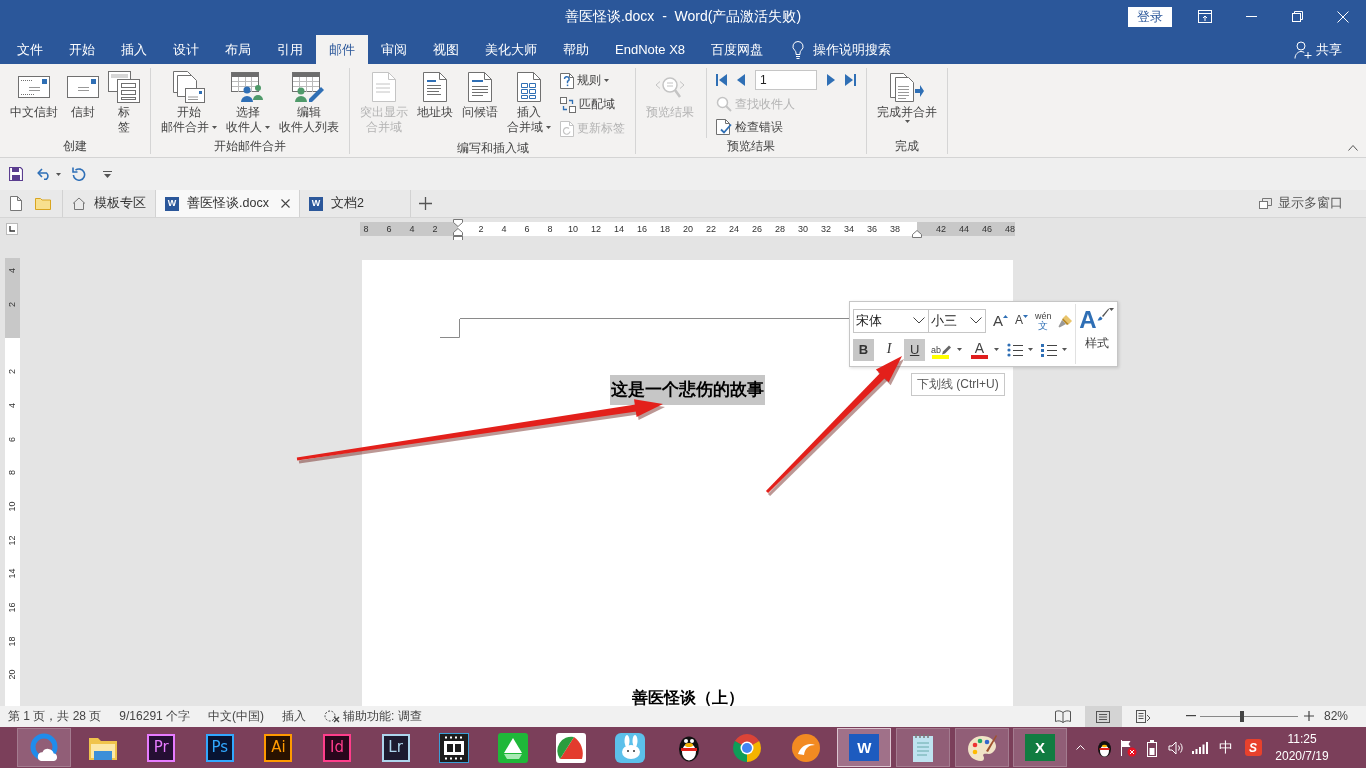  Describe the element at coordinates (1152, 747) in the screenshot. I see `battery-icon` at that location.